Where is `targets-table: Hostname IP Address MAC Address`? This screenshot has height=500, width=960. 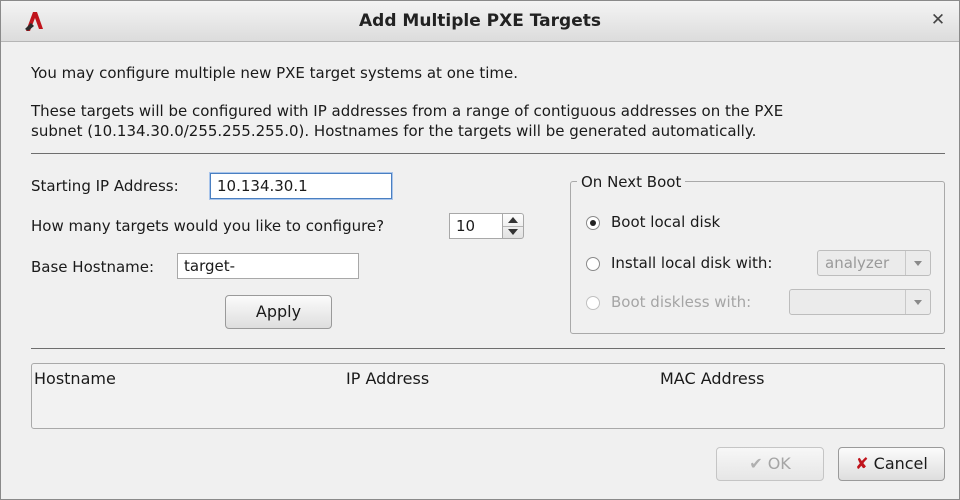 targets-table: Hostname IP Address MAC Address is located at coordinates (488, 396).